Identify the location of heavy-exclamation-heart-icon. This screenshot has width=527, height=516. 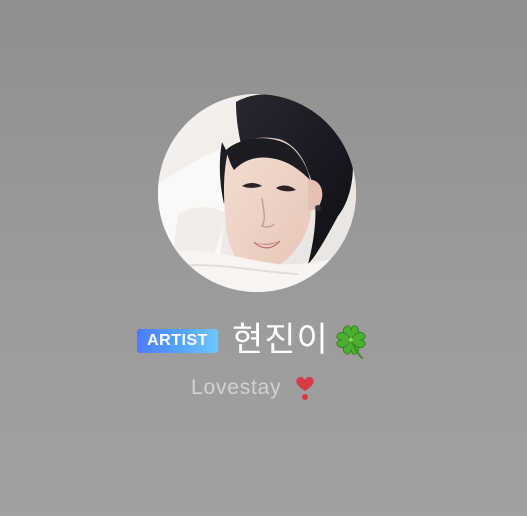
(305, 388).